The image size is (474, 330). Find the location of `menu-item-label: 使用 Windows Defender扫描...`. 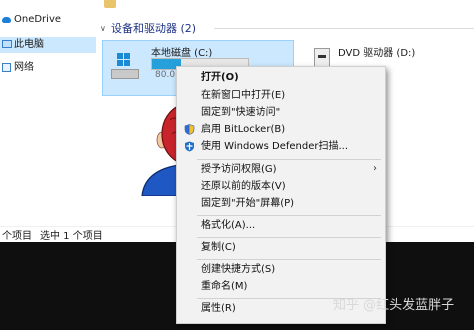

menu-item-label: 使用 Windows Defender扫描... is located at coordinates (275, 146).